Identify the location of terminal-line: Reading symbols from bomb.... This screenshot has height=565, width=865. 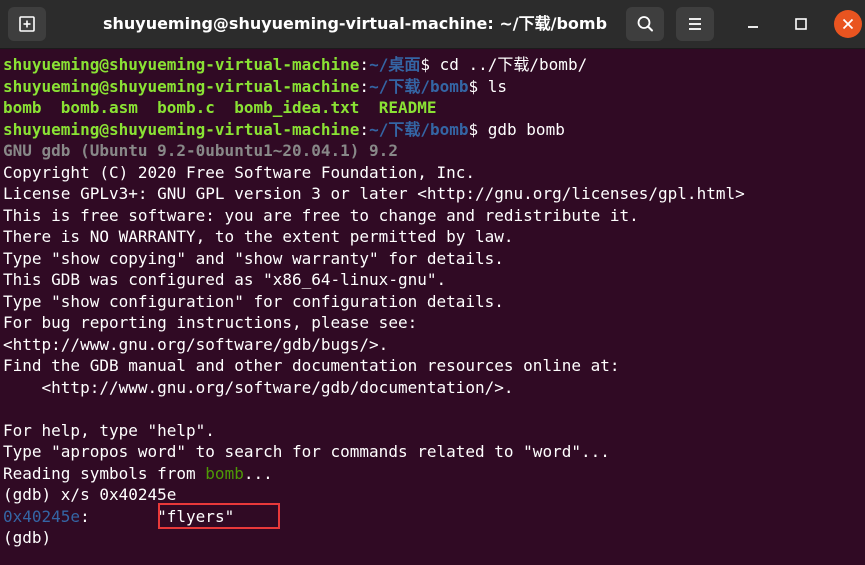
(138, 474).